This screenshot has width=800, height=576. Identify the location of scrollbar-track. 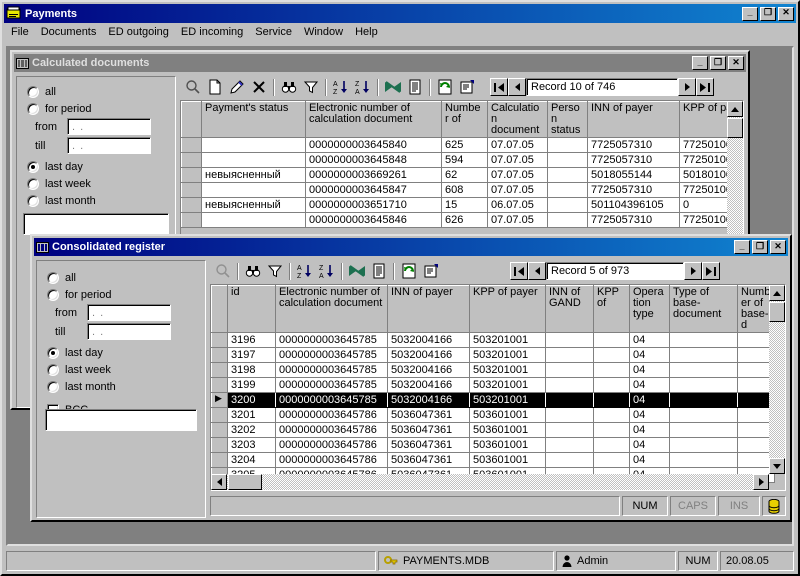
(490, 482).